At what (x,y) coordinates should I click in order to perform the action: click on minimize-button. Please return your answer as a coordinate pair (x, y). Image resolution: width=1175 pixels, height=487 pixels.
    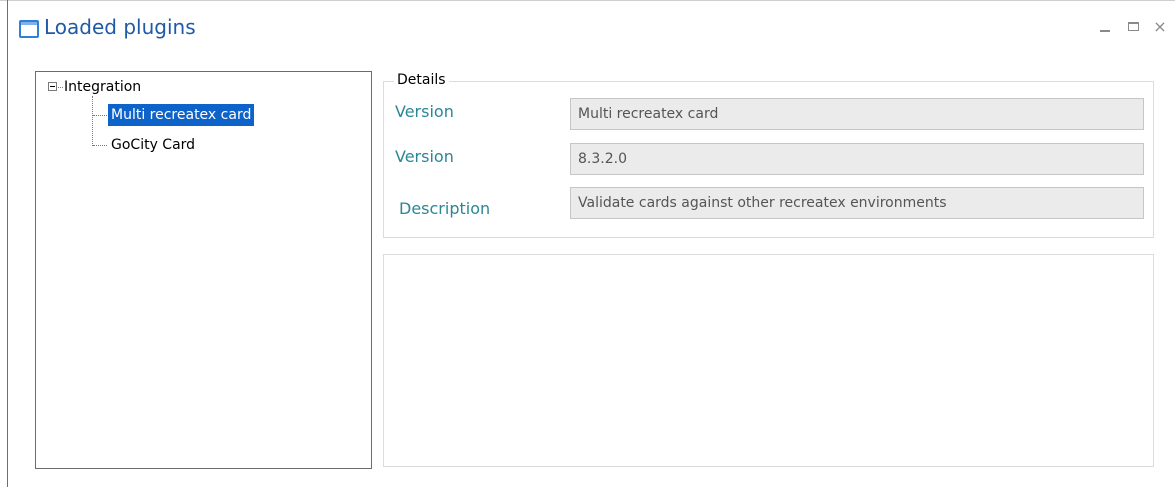
    Looking at the image, I should click on (1105, 27).